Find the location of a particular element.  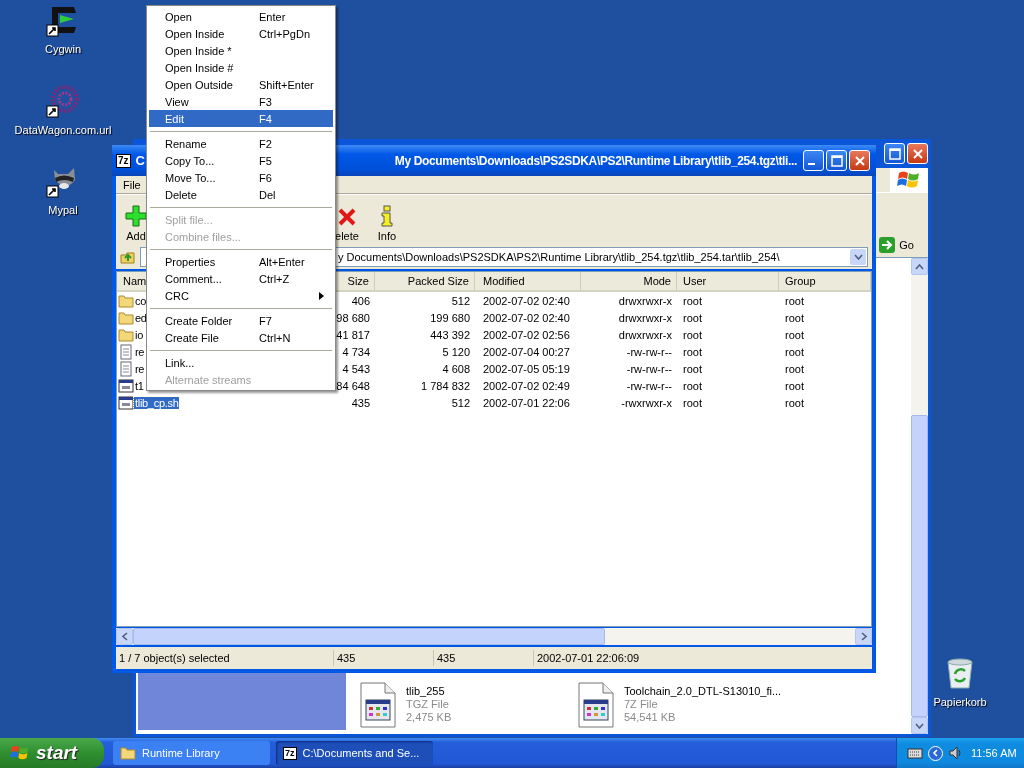

scroll-up-button is located at coordinates (919, 266).